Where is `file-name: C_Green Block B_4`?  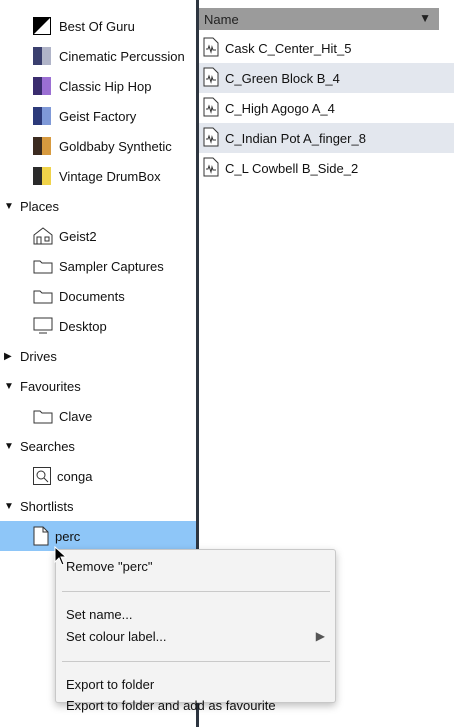
file-name: C_Green Block B_4 is located at coordinates (282, 78).